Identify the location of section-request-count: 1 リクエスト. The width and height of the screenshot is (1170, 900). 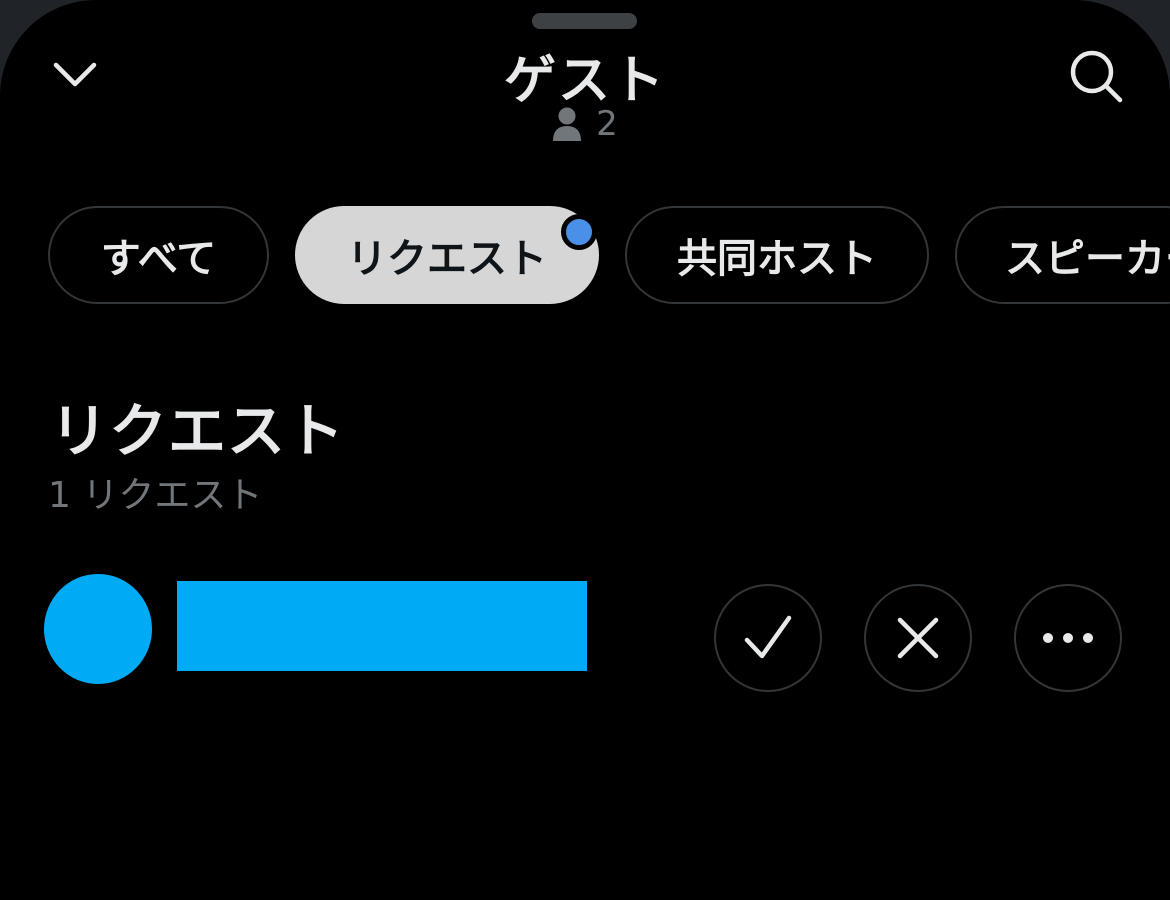
(155, 495).